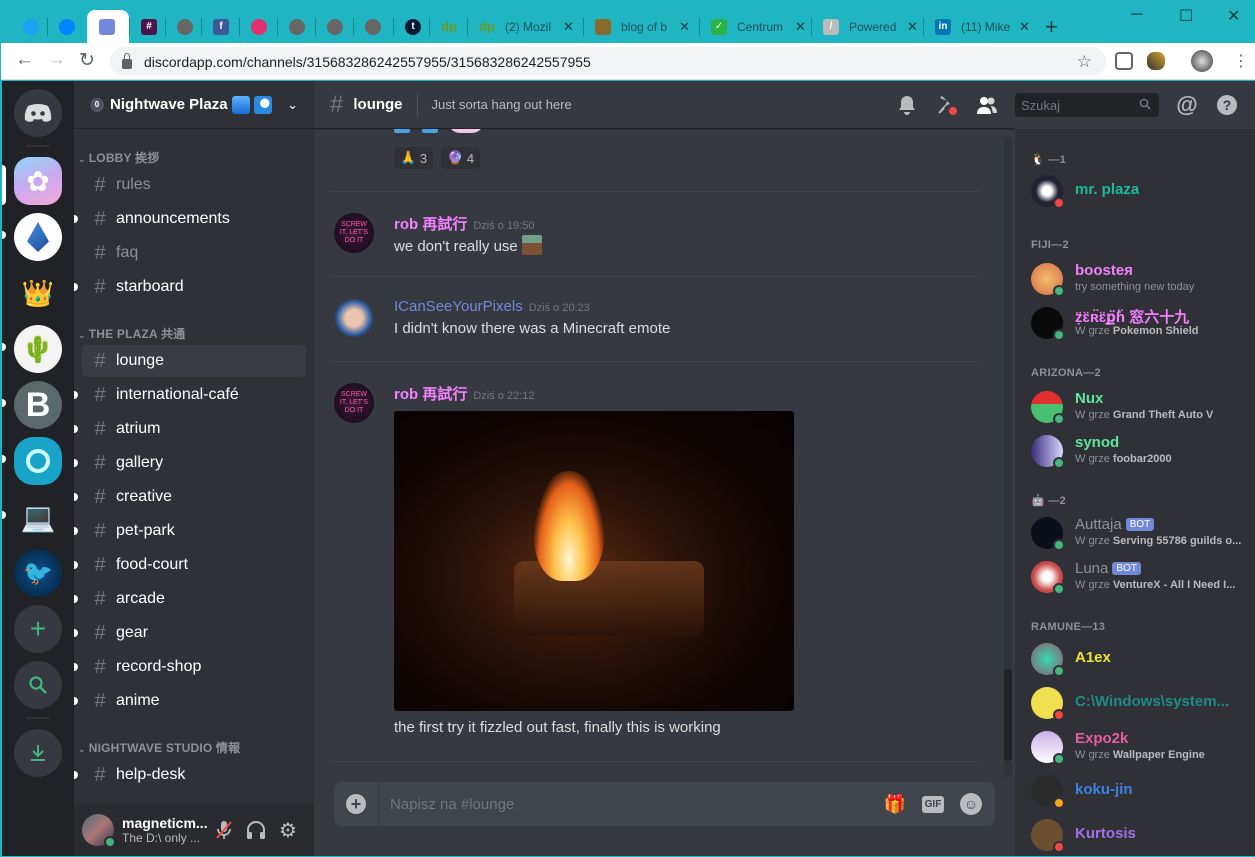 The image size is (1255, 857). Describe the element at coordinates (1084, 62) in the screenshot. I see `bookmark-star-icon: ☆` at that location.